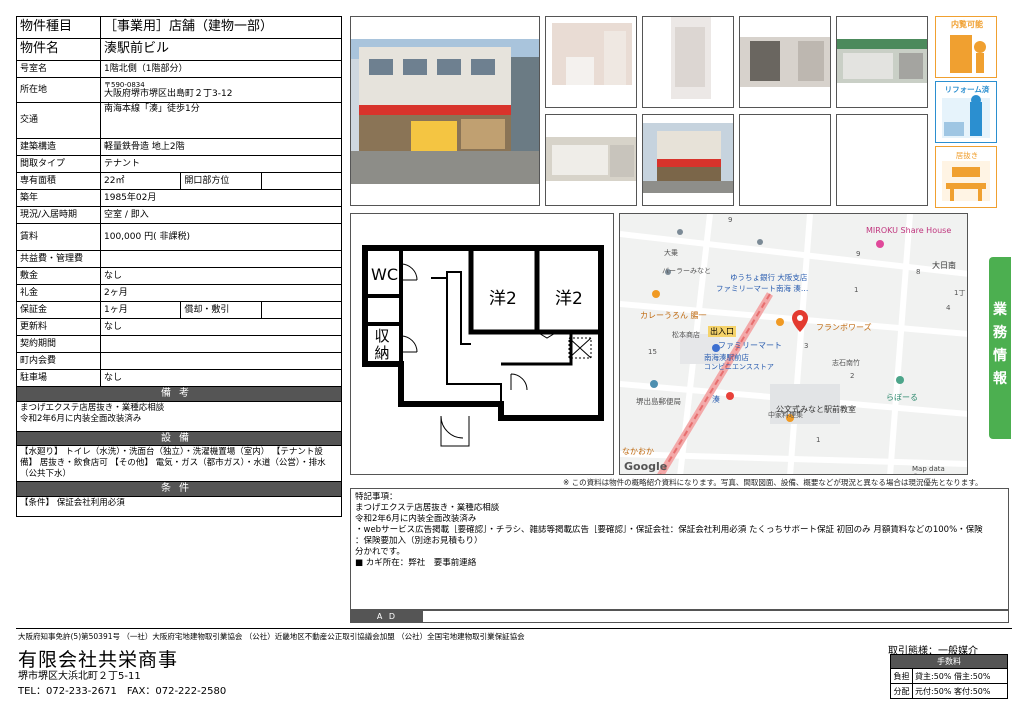 The height and width of the screenshot is (723, 1024). Describe the element at coordinates (658, 401) in the screenshot. I see `map-label-post: 堺出島郵便局` at that location.